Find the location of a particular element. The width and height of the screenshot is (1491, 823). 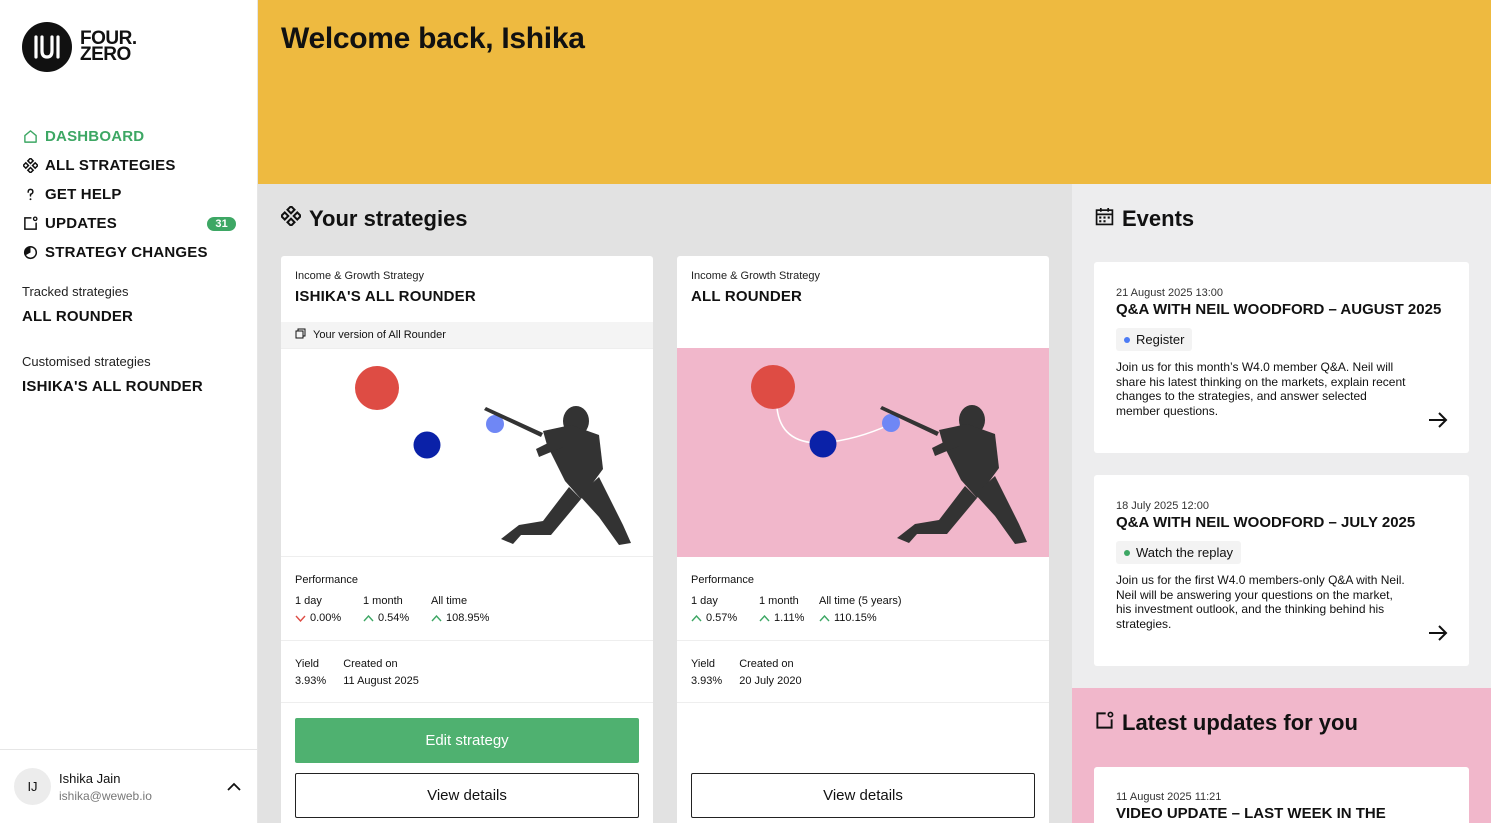

watch-replay-button: Watch the replay is located at coordinates (1179, 552).